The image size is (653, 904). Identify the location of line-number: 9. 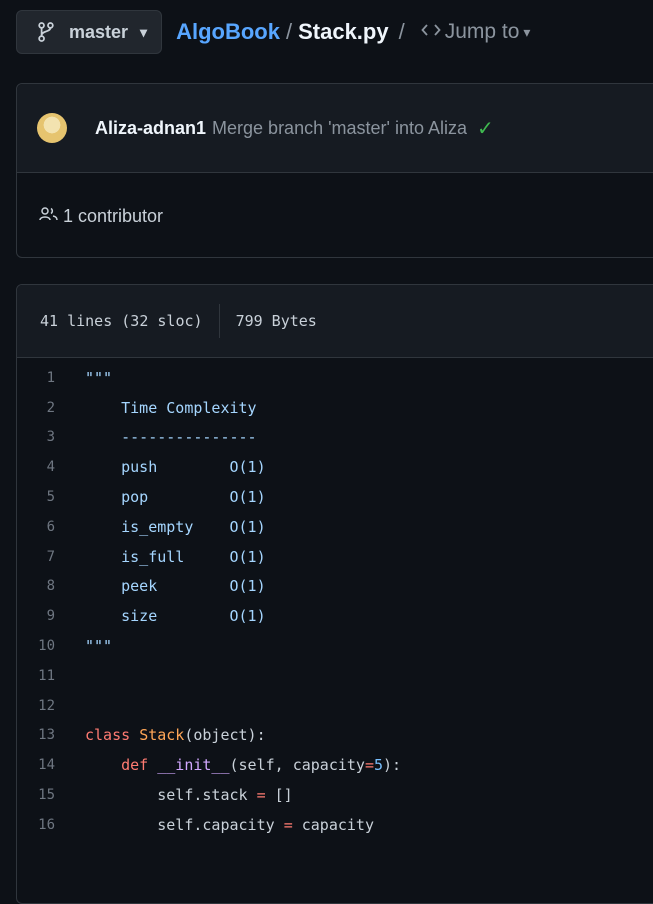
(51, 616).